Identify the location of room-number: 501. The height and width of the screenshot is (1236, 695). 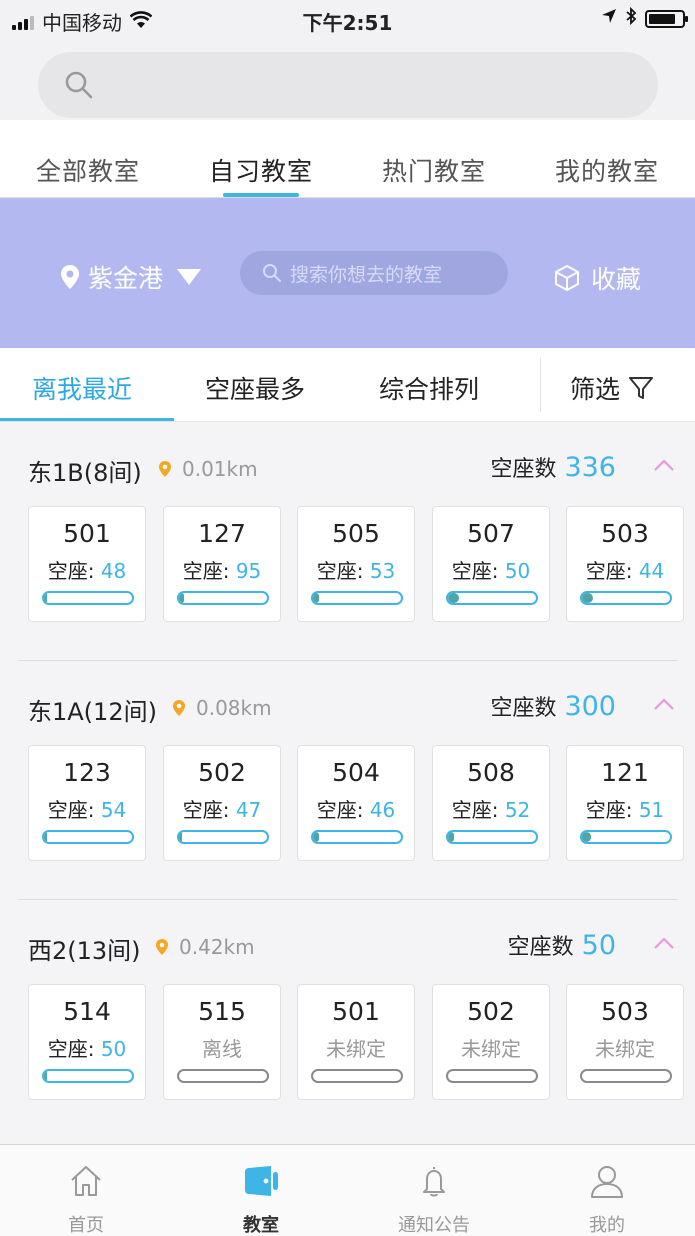
(87, 533).